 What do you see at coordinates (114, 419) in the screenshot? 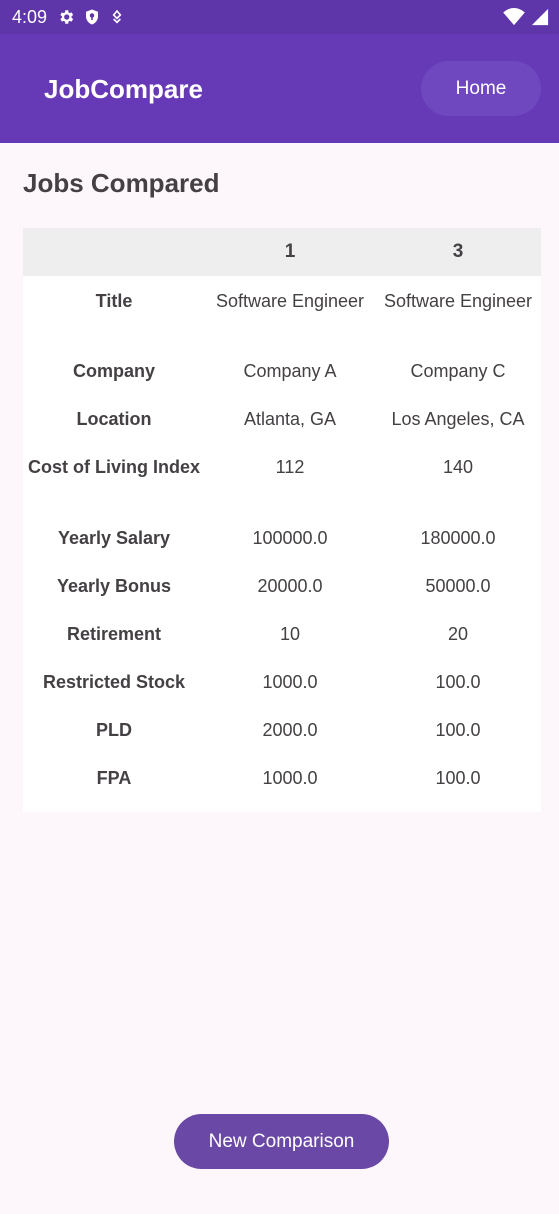
I see `row-label: Location` at bounding box center [114, 419].